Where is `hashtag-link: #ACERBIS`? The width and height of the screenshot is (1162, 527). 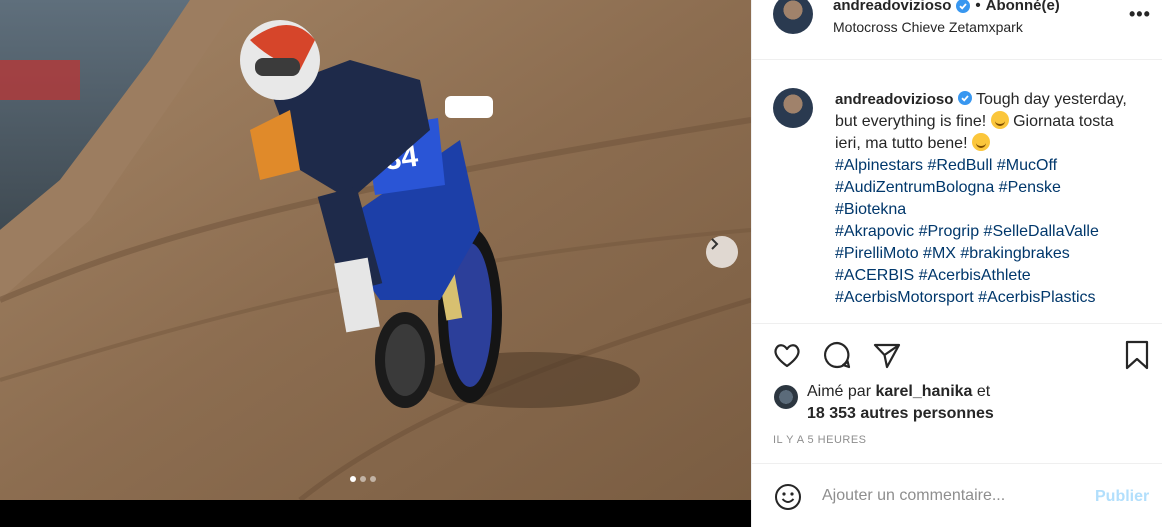
hashtag-link: #ACERBIS is located at coordinates (874, 275).